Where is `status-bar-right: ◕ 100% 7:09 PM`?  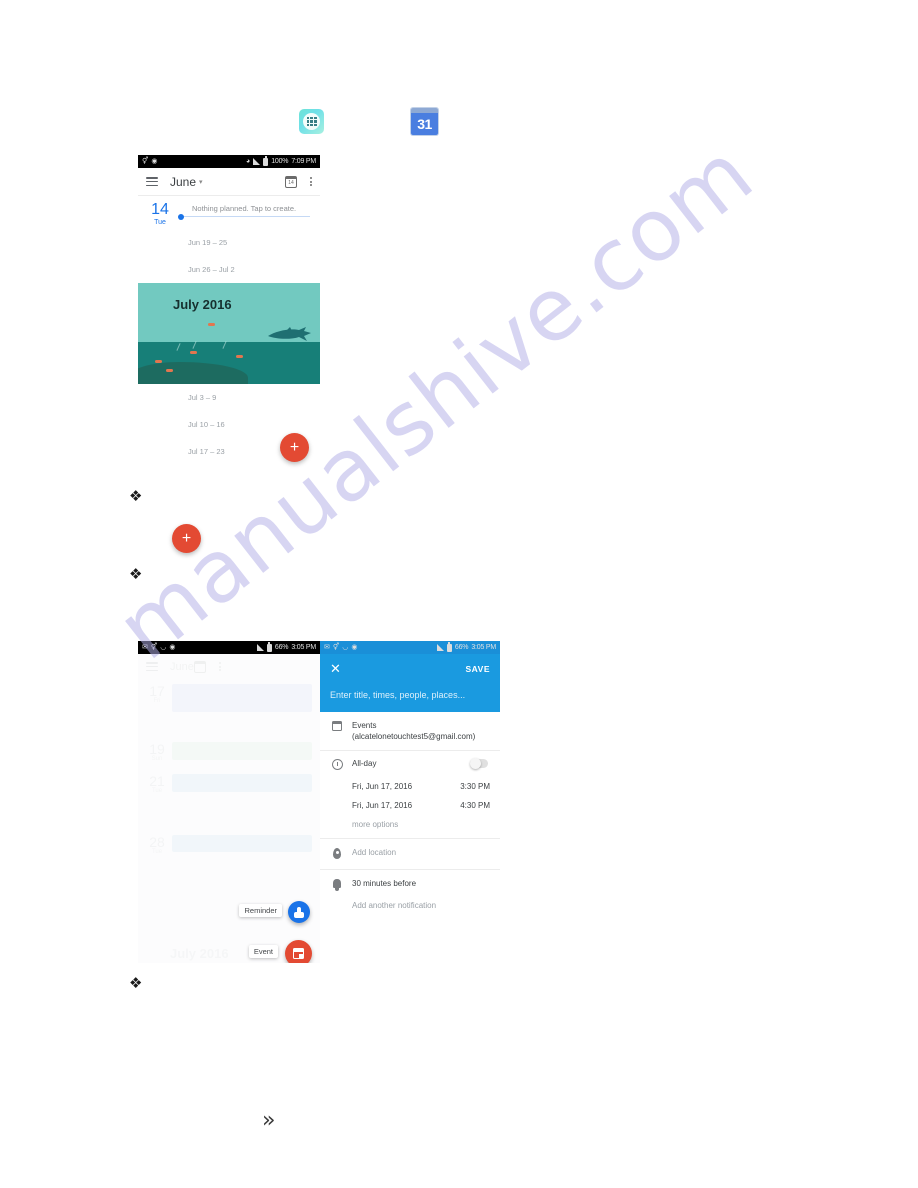
status-bar-right: ◕ 100% 7:09 PM is located at coordinates (280, 161).